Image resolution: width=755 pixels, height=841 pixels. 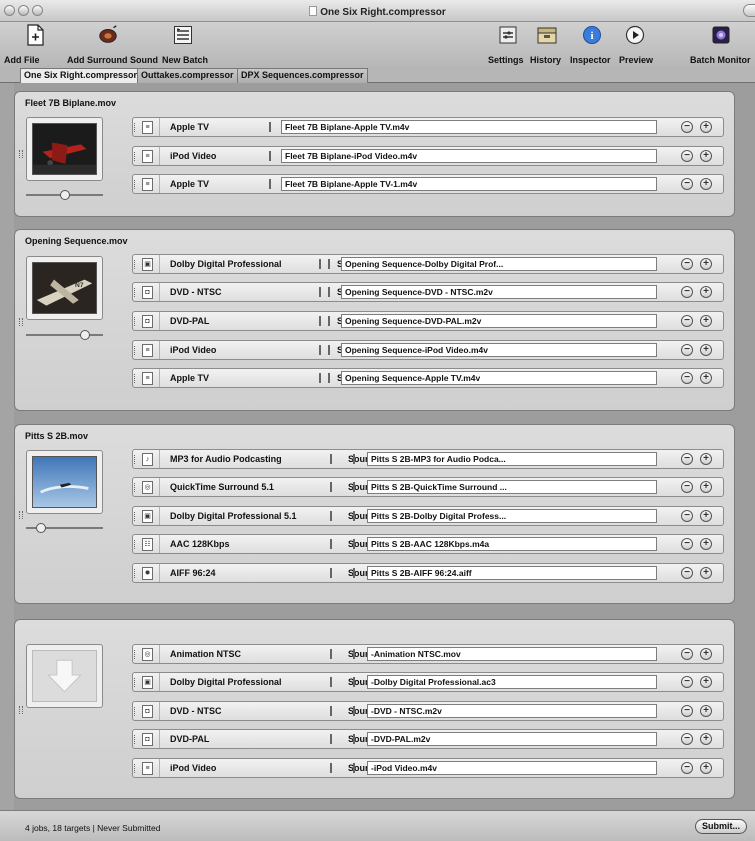 I want to click on output-filename-field: Opening Sequence-DVD - NTSC.m2v, so click(x=499, y=292).